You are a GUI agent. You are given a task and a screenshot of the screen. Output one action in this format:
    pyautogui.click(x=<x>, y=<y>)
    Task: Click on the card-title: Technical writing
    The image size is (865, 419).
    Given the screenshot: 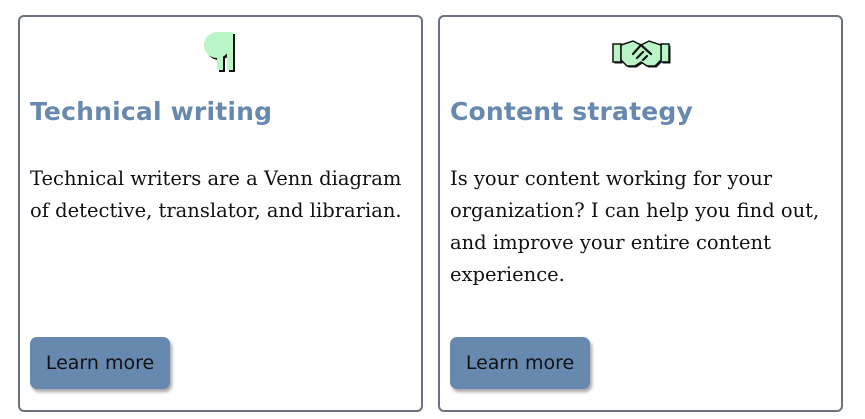 What is the action you would take?
    pyautogui.click(x=151, y=111)
    